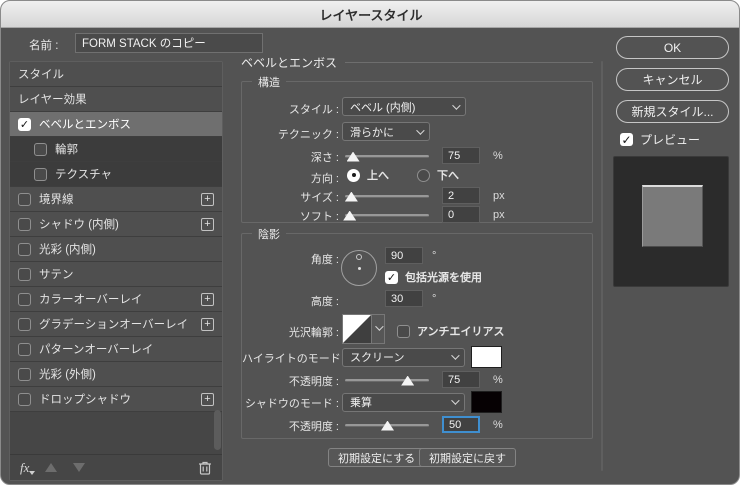 This screenshot has height=485, width=740. I want to click on sidebar-item-styles: スタイル, so click(116, 74).